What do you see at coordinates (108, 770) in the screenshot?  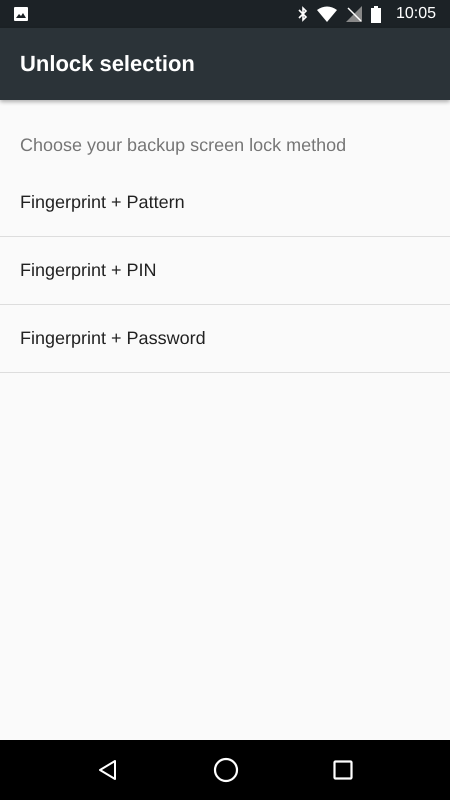 I see `back-icon` at bounding box center [108, 770].